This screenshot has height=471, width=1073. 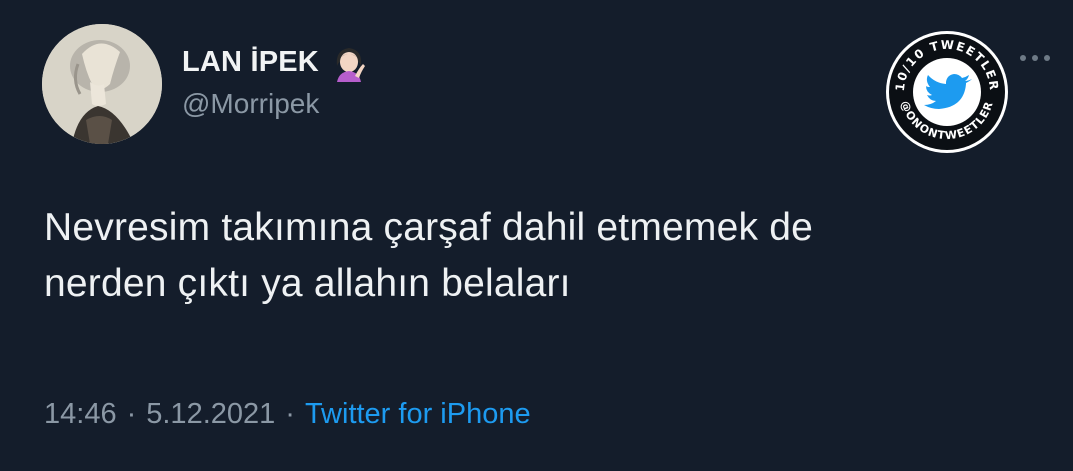 What do you see at coordinates (350, 65) in the screenshot?
I see `woman-tipping-hand-emoji-icon` at bounding box center [350, 65].